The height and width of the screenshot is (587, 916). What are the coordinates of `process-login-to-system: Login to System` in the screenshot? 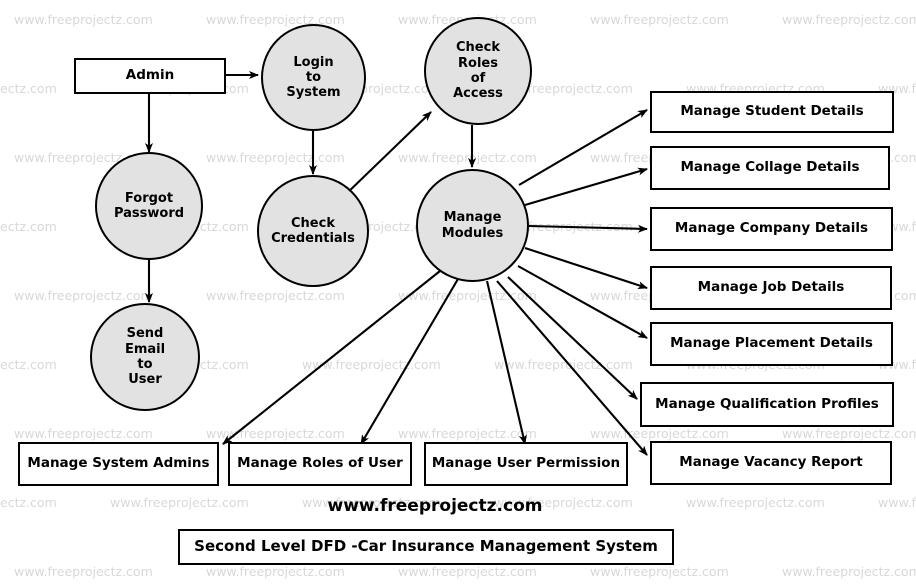 It's located at (313, 77).